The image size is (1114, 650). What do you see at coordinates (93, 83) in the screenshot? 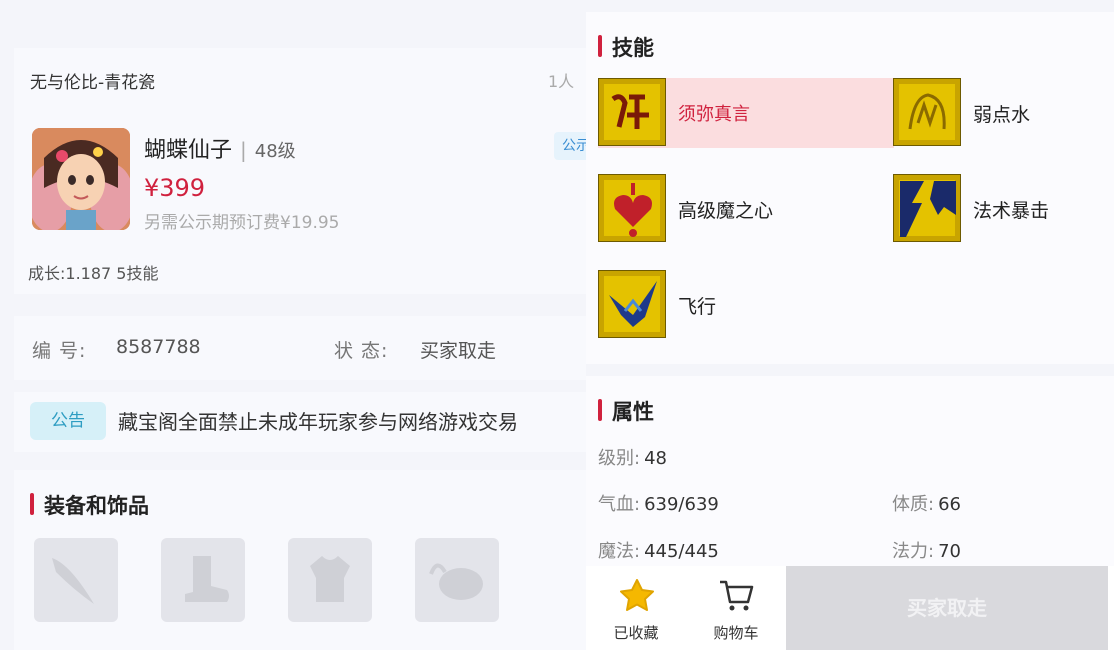
I see `server-name: 无与伦比-青花瓷` at bounding box center [93, 83].